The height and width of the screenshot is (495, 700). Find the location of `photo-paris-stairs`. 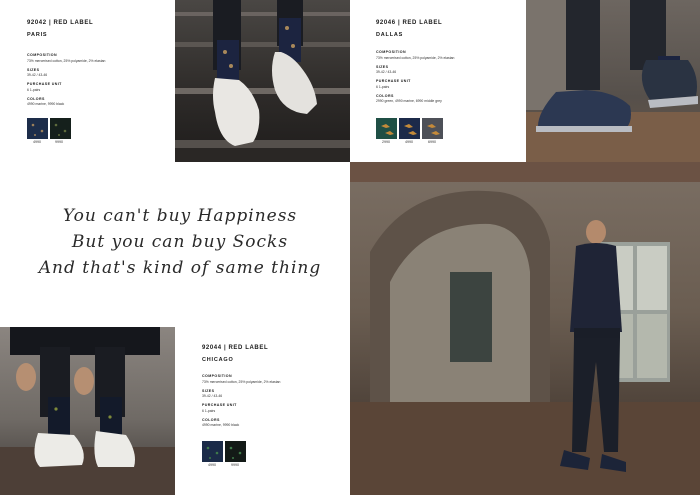

photo-paris-stairs is located at coordinates (262, 81).